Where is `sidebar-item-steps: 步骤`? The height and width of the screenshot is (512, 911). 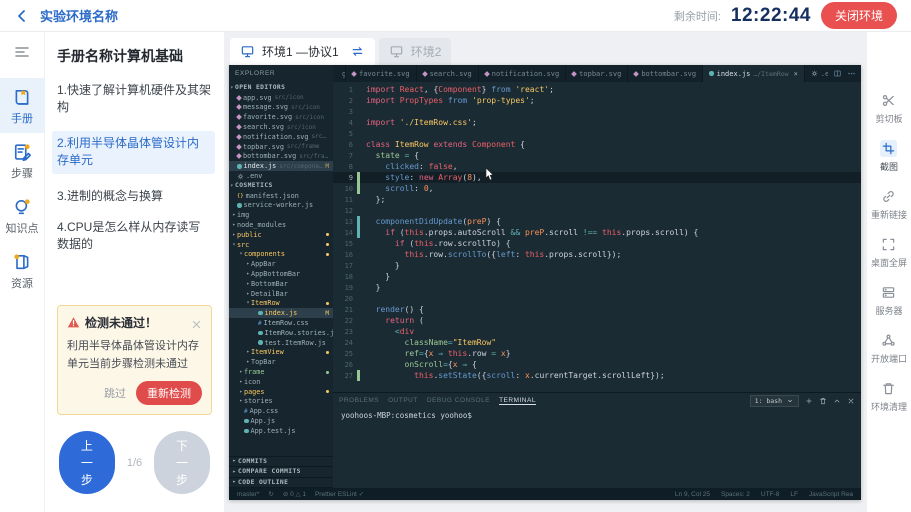 sidebar-item-steps: 步骤 is located at coordinates (22, 160).